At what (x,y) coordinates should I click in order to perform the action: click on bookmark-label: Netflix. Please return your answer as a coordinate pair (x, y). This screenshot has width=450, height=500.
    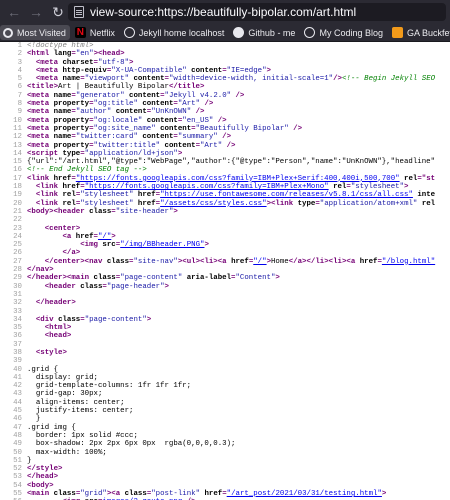
    Looking at the image, I should click on (102, 32).